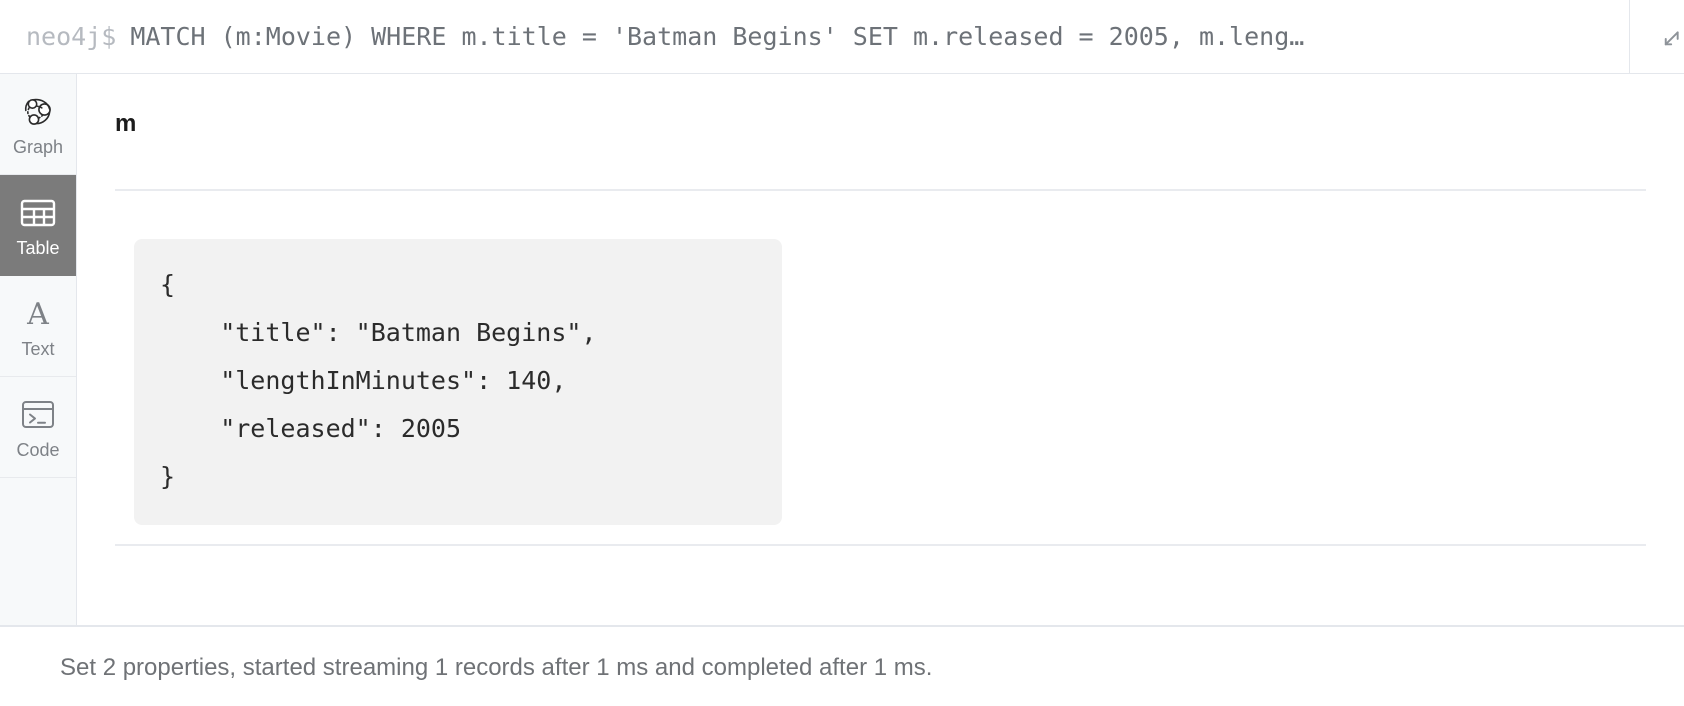 This screenshot has height=706, width=1684. I want to click on text-a-icon: A, so click(38, 314).